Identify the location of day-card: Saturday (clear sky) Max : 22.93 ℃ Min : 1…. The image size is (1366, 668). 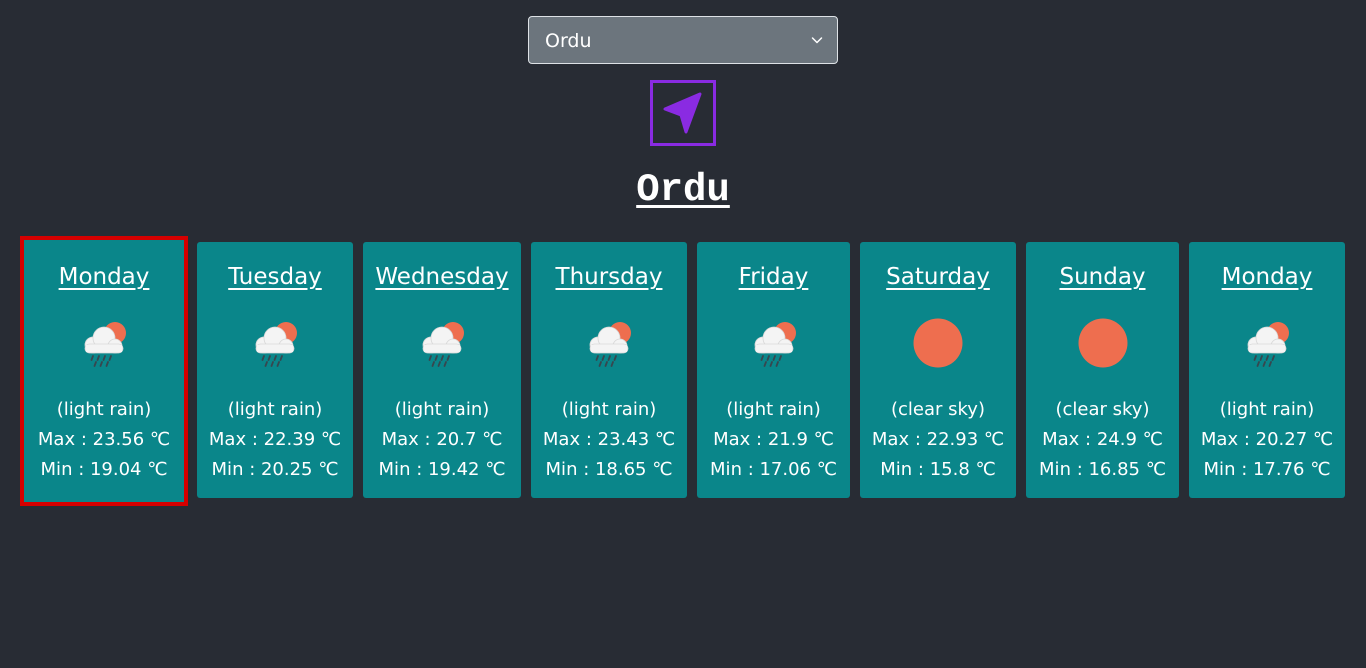
(938, 370).